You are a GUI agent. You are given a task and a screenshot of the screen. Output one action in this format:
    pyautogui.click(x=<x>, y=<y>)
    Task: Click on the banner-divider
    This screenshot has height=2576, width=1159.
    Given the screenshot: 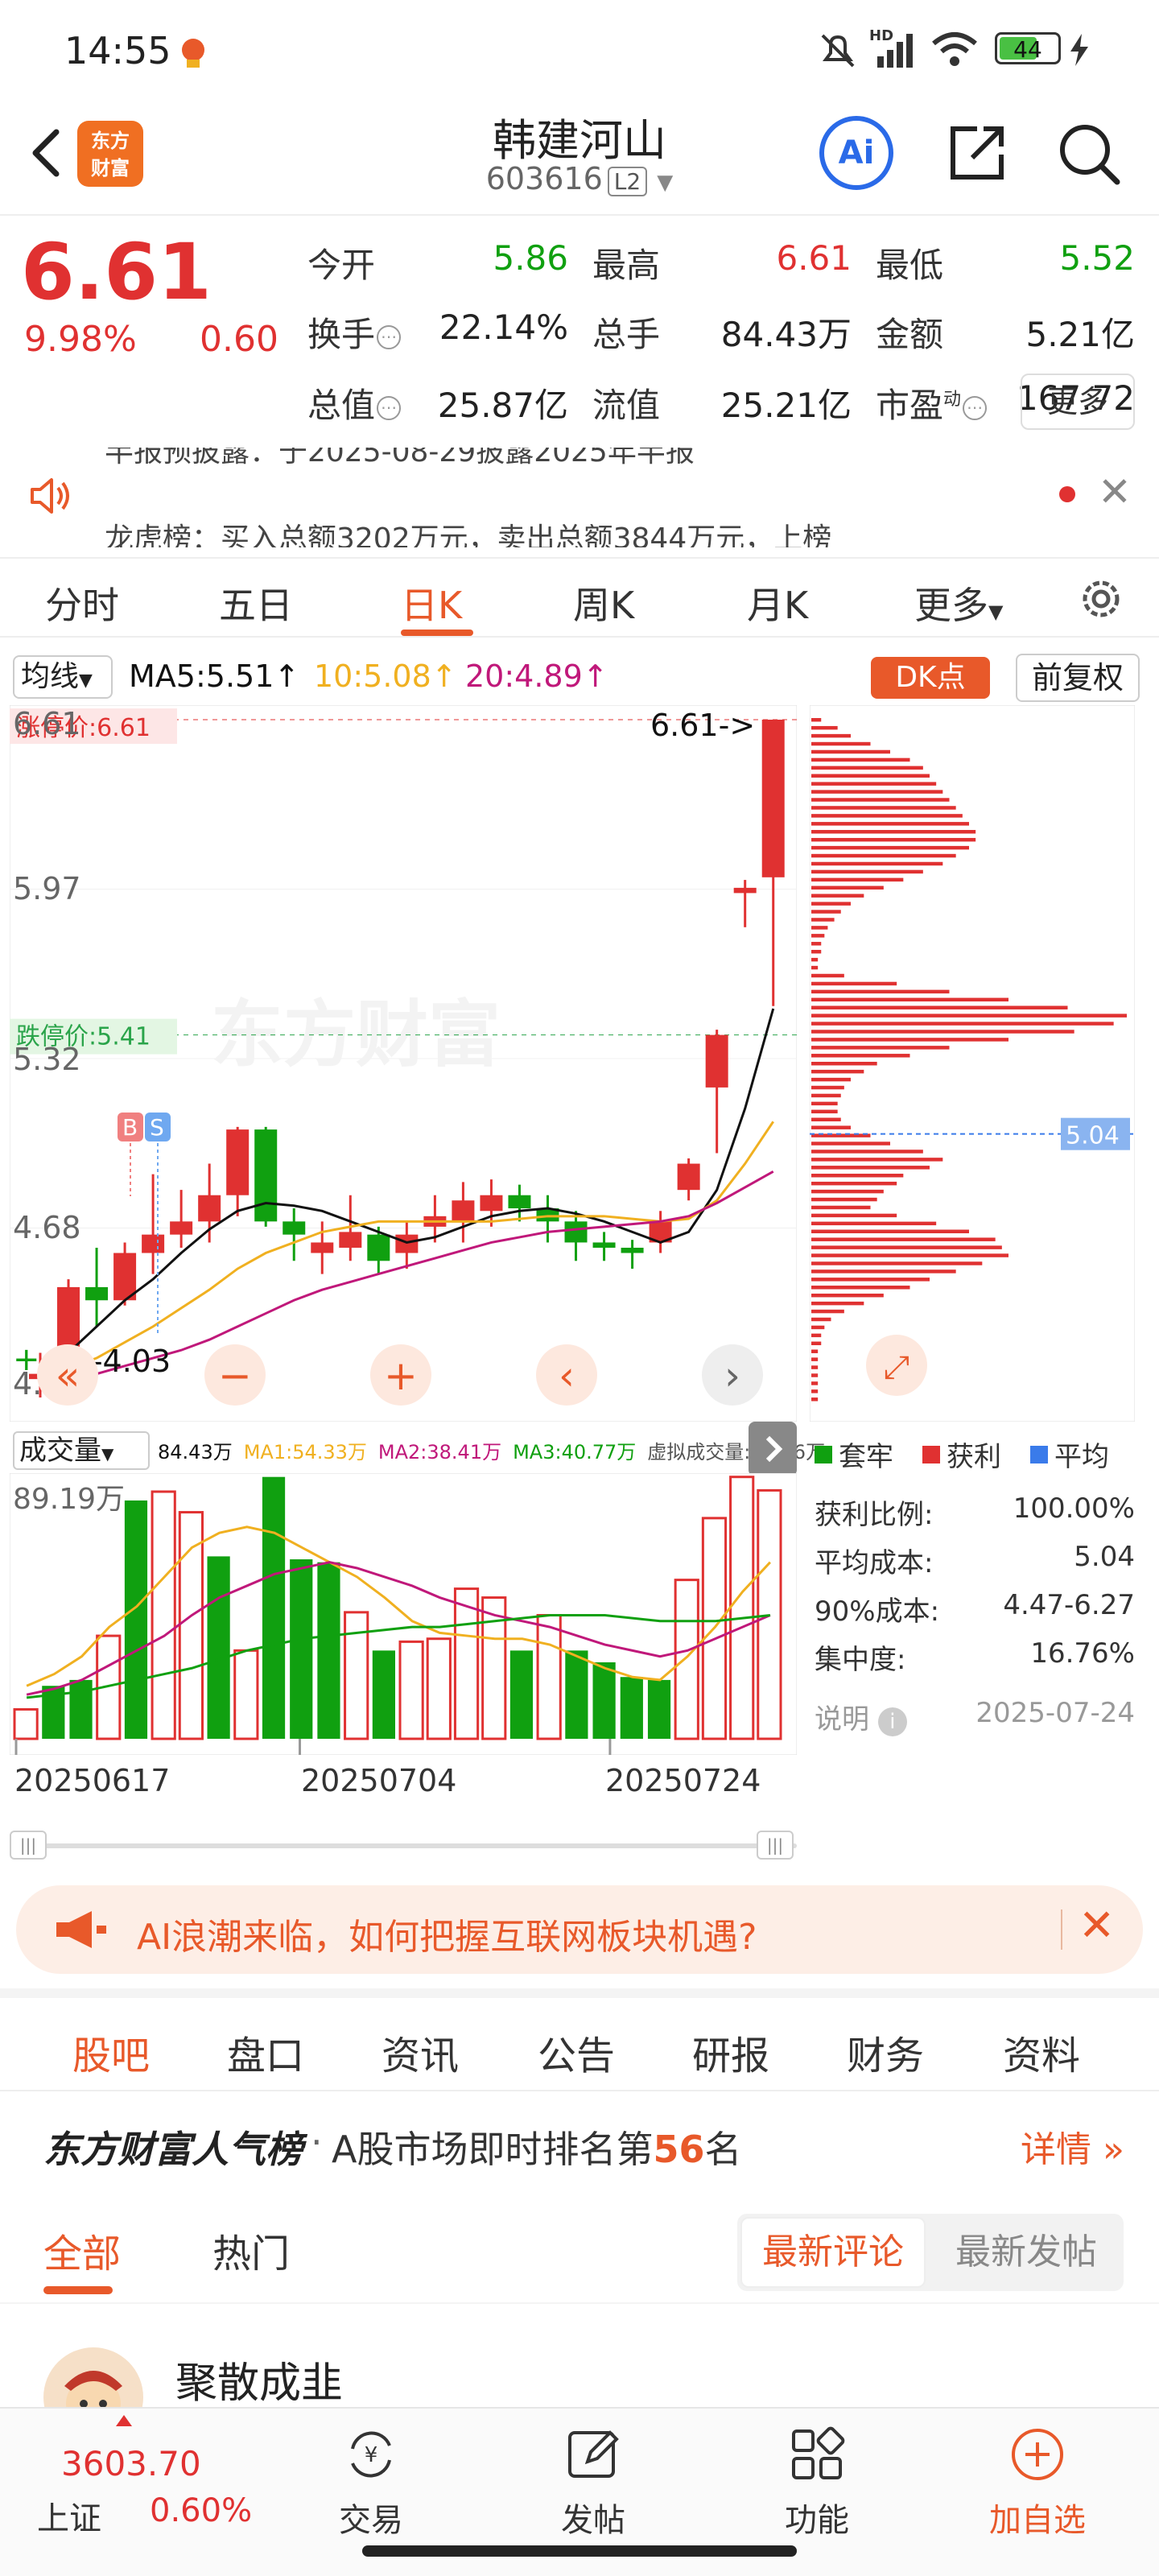 What is the action you would take?
    pyautogui.click(x=1061, y=1930)
    